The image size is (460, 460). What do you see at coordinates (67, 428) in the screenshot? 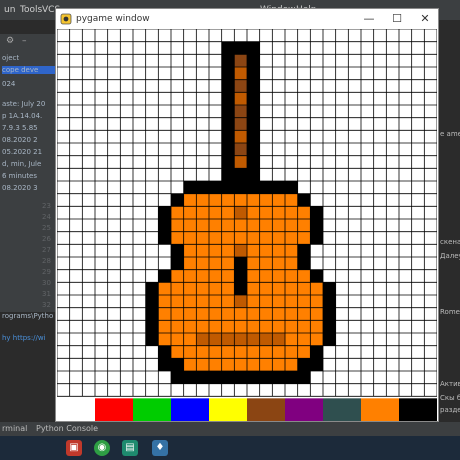
I see `tab-python-console: Python Console` at bounding box center [67, 428].